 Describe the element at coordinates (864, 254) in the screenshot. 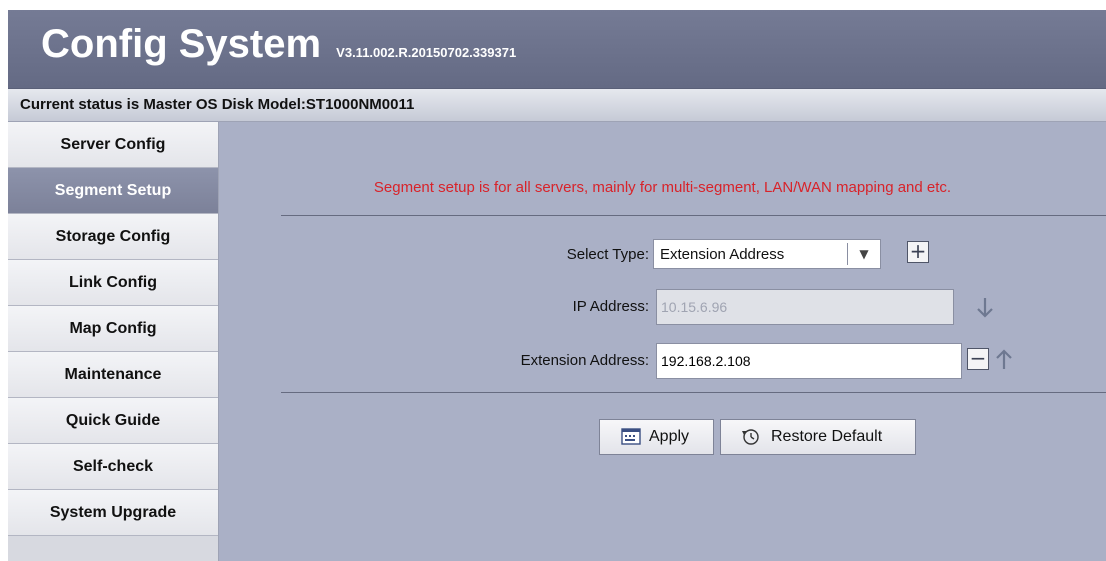

I see `chevron-down-icon: ▼` at that location.